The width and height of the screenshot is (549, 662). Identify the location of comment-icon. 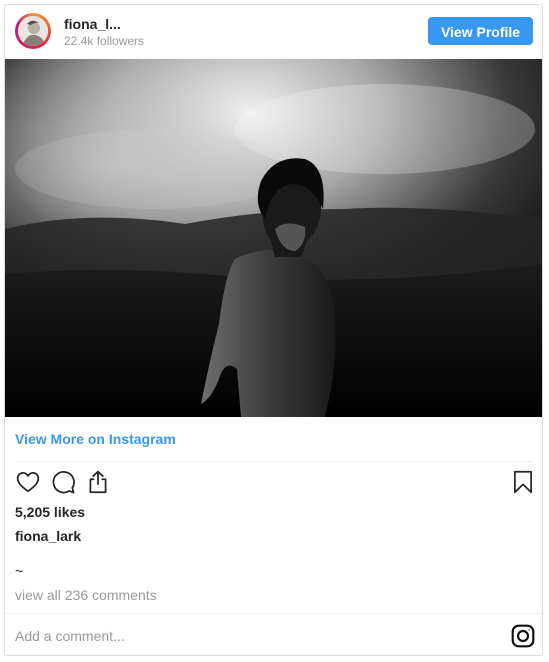
(63, 482).